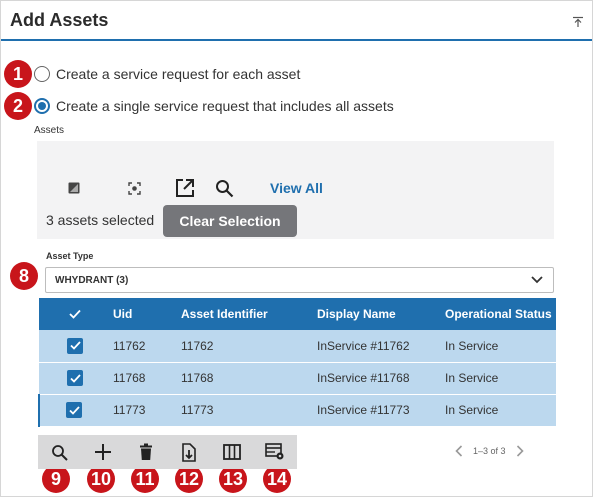 Image resolution: width=593 pixels, height=497 pixels. Describe the element at coordinates (18, 74) in the screenshot. I see `annotation-badge: 1` at that location.